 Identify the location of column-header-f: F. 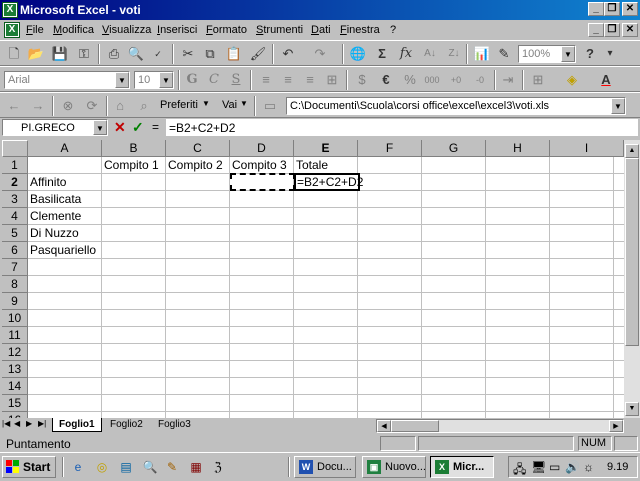
(390, 148).